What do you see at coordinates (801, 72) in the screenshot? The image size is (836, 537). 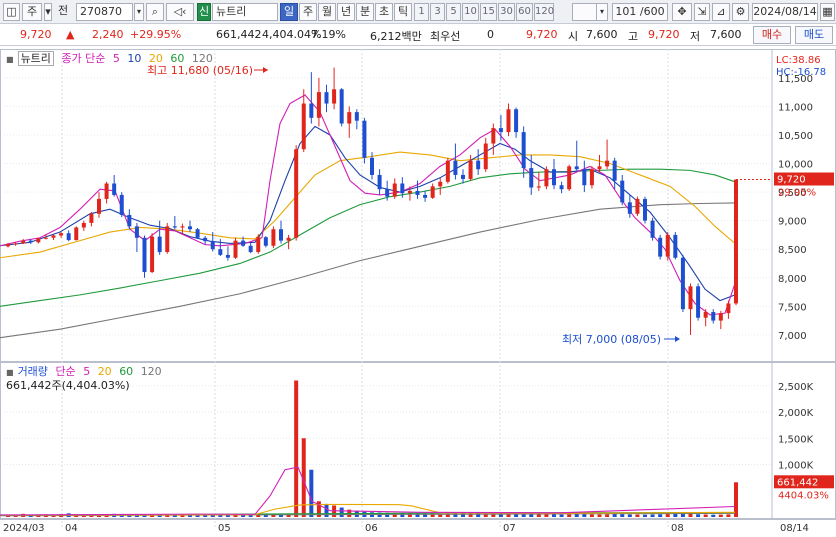 I see `hc-label: HC:-16.78` at bounding box center [801, 72].